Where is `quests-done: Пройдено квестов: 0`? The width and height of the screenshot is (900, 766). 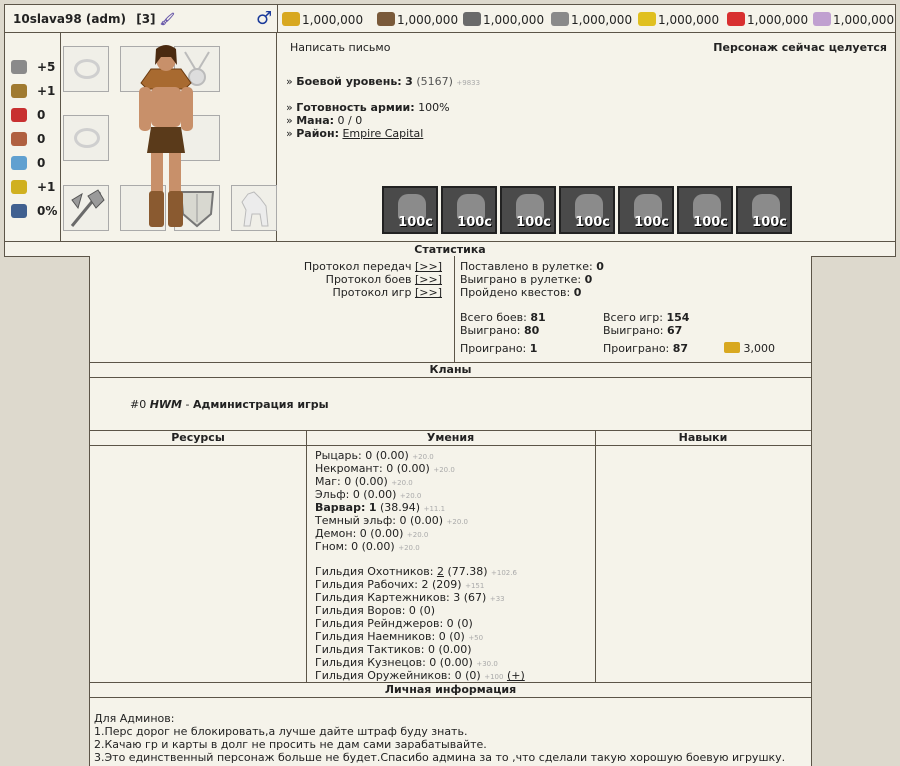
quests-done: Пройдено квестов: 0 is located at coordinates (521, 292).